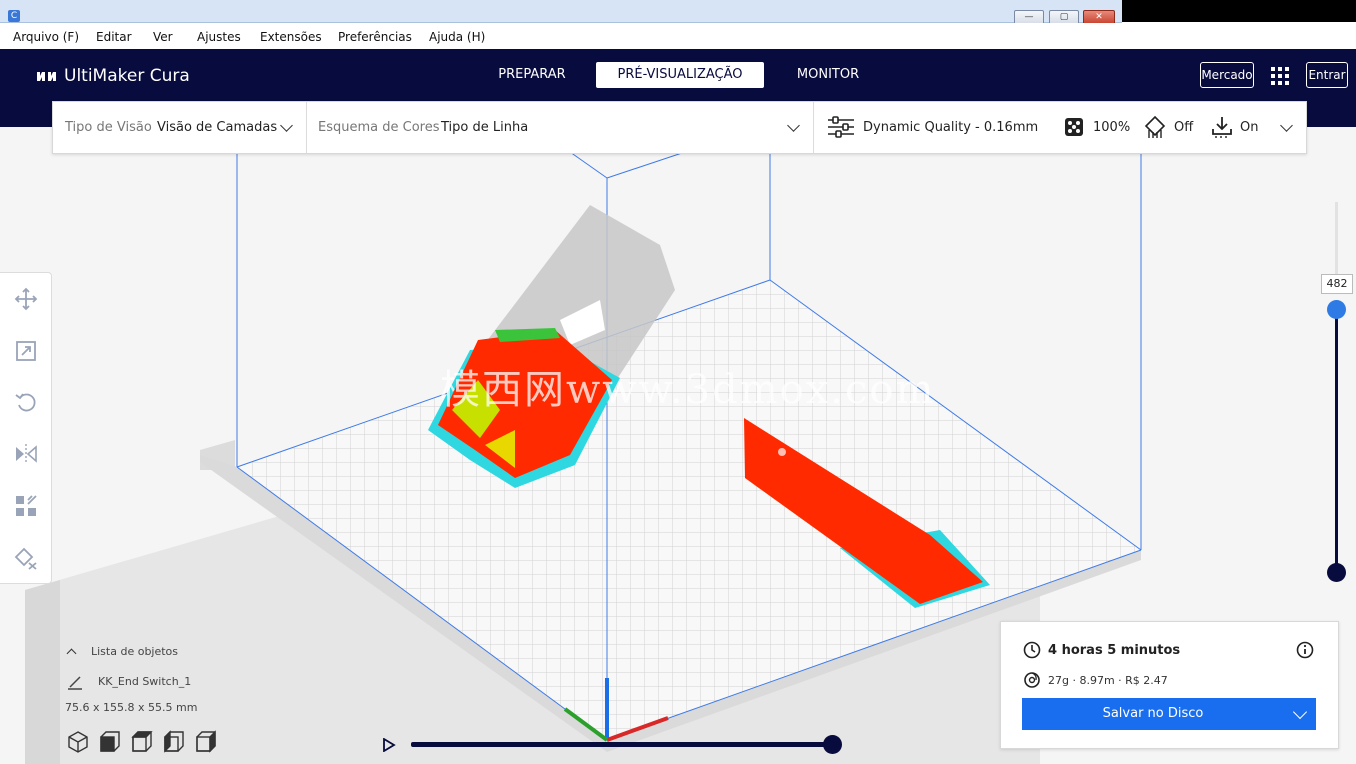 This screenshot has width=1356, height=764. What do you see at coordinates (389, 745) in the screenshot?
I see `play-simulation-icon` at bounding box center [389, 745].